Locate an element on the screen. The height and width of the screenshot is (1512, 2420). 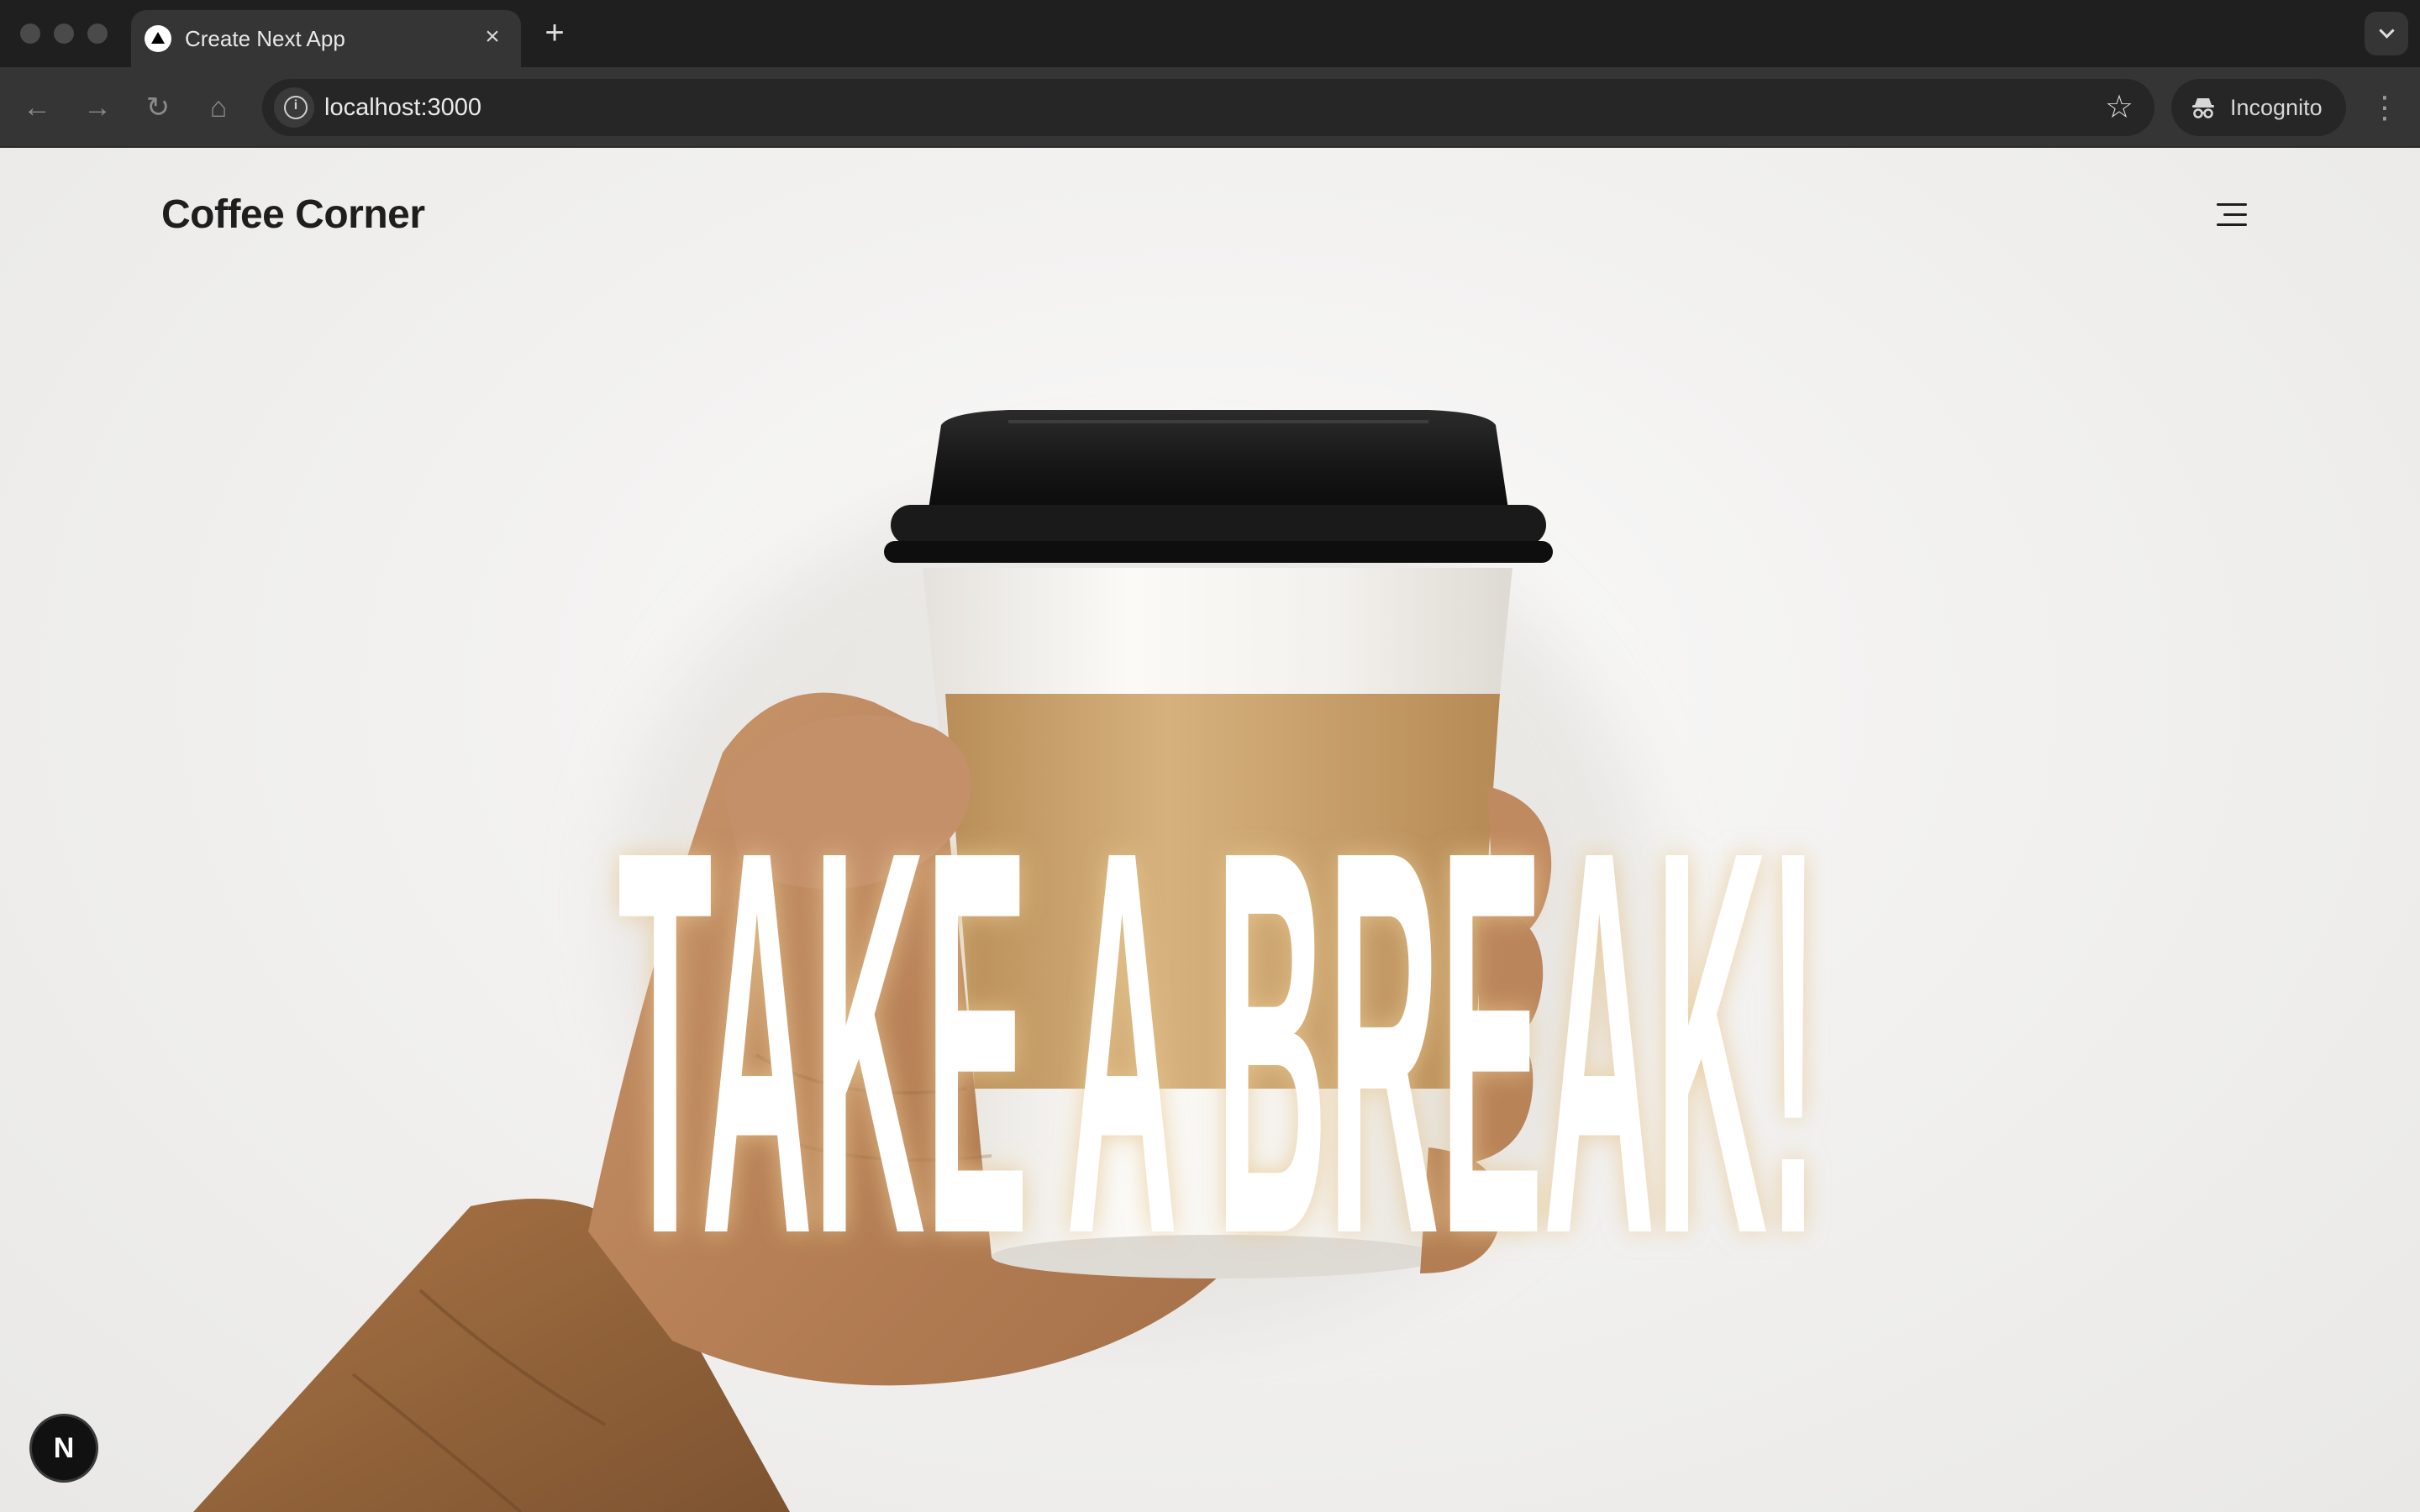
forward-arrow-icon: → is located at coordinates (97, 107).